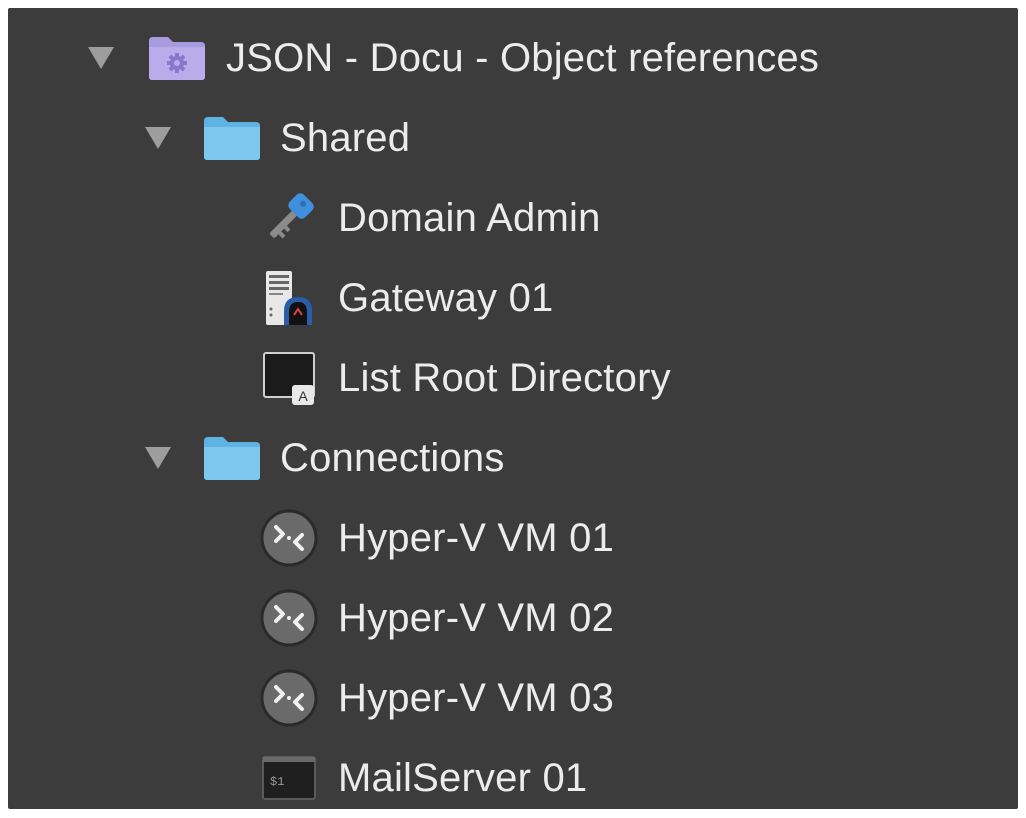 This screenshot has height=818, width=1026. Describe the element at coordinates (476, 698) in the screenshot. I see `tree-item-label: Hyper-V VM 03` at that location.